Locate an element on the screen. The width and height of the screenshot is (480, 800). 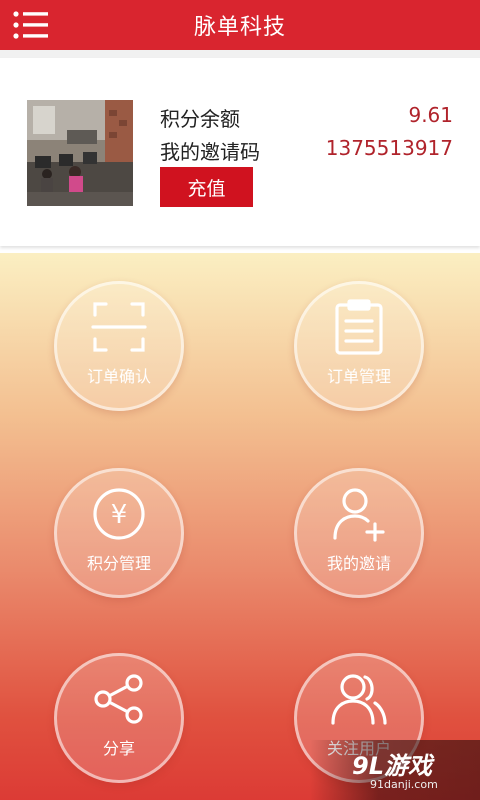
page-title: 脉单科技 is located at coordinates (239, 27).